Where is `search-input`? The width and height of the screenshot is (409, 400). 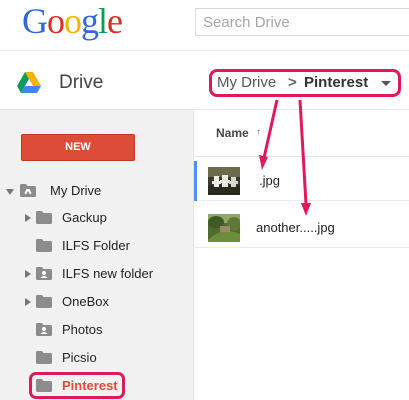
search-input is located at coordinates (302, 22).